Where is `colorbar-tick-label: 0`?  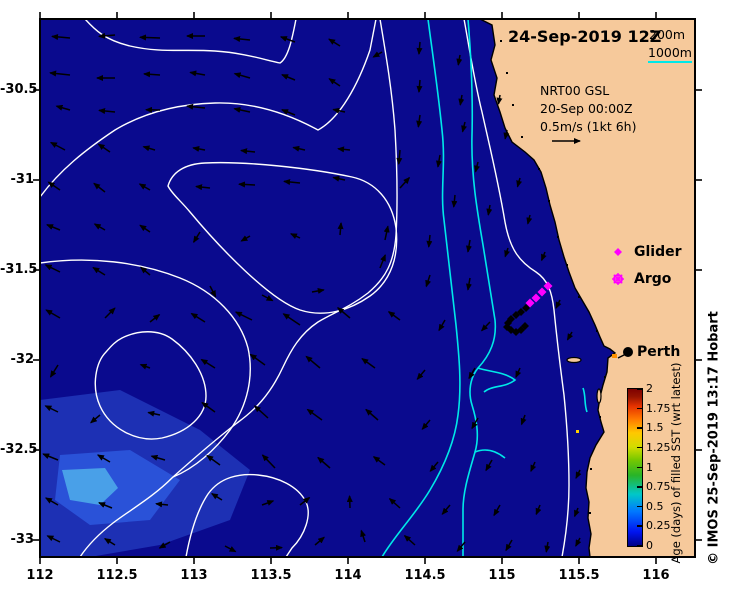 colorbar-tick-label: 0 is located at coordinates (649, 545).